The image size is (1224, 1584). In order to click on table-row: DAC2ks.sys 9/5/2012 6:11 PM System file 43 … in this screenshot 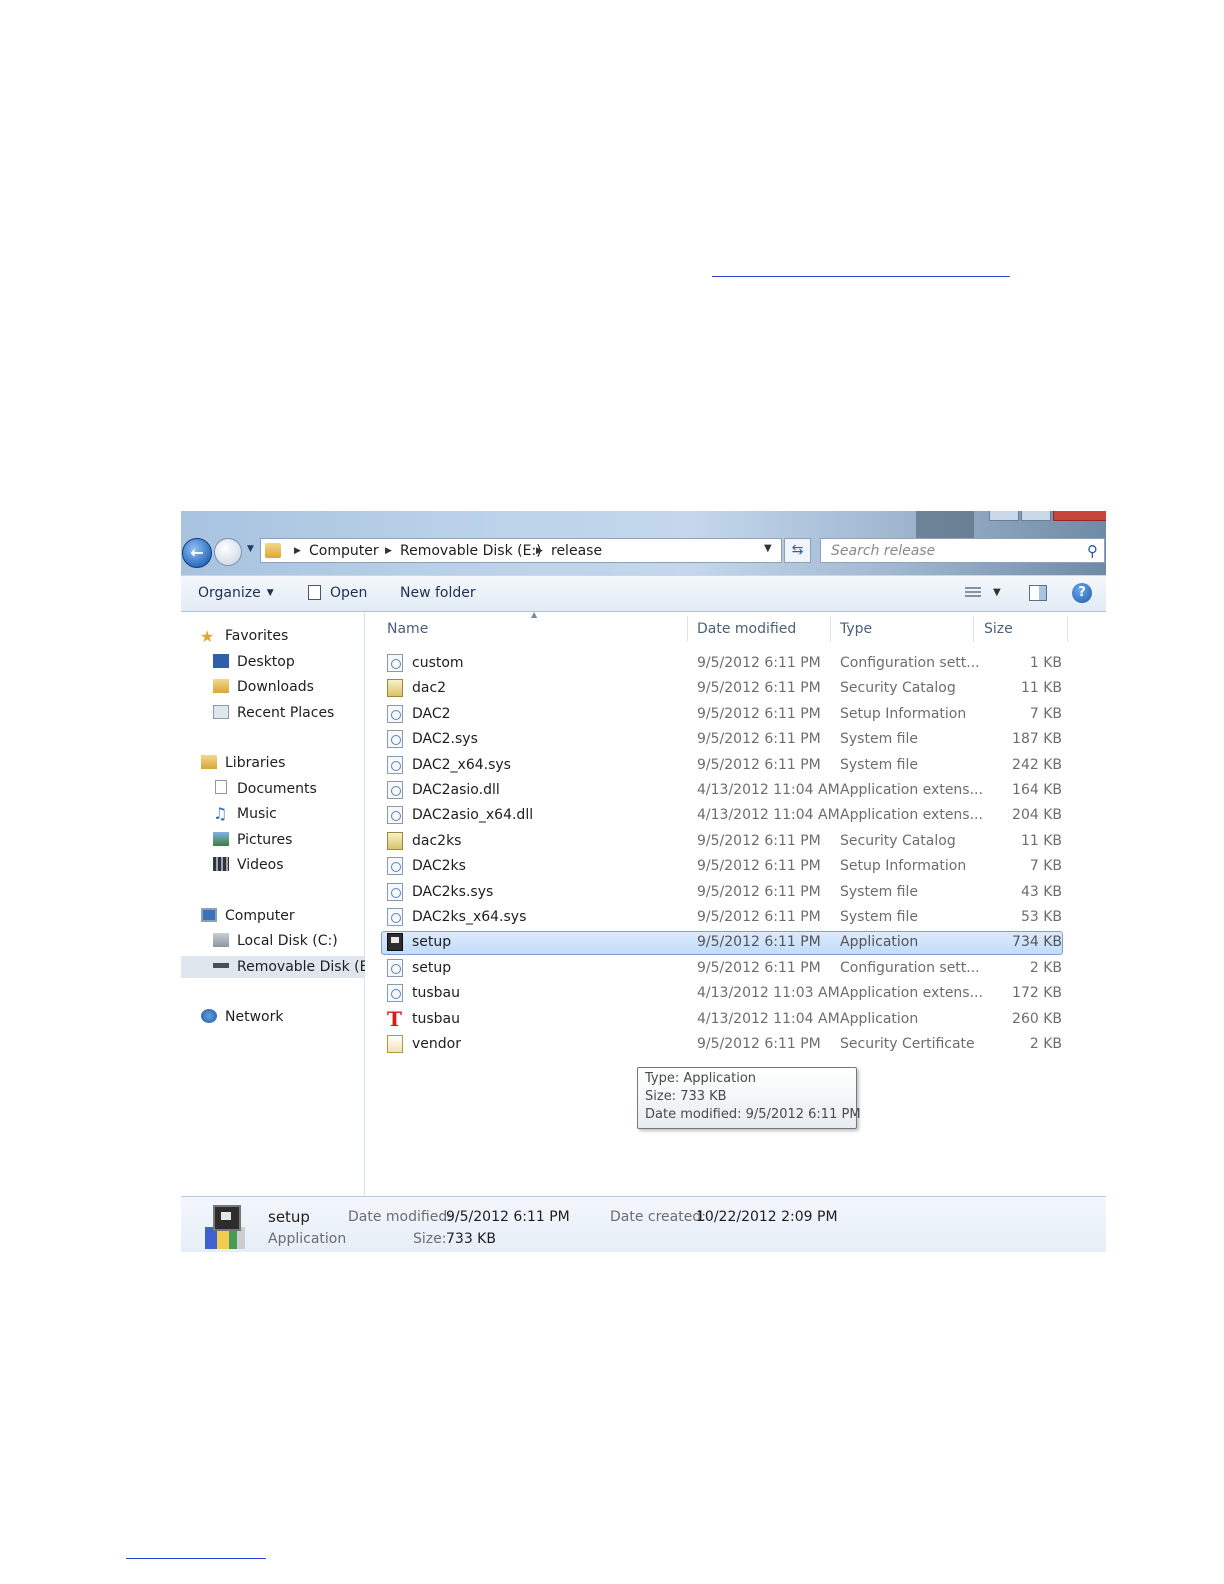, I will do `click(735, 892)`.